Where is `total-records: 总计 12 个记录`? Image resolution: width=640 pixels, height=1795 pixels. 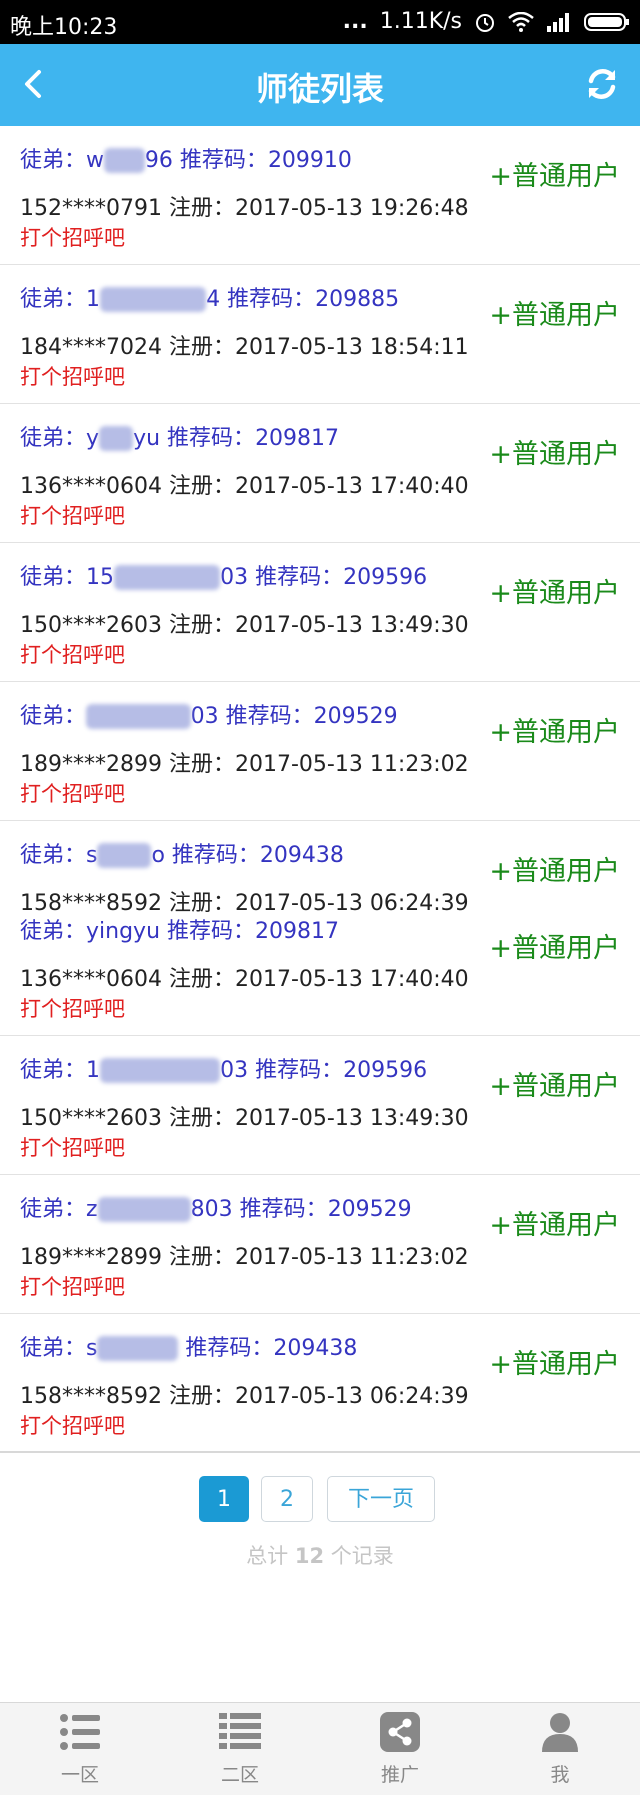
total-records: 总计 12 个记录 is located at coordinates (320, 1556).